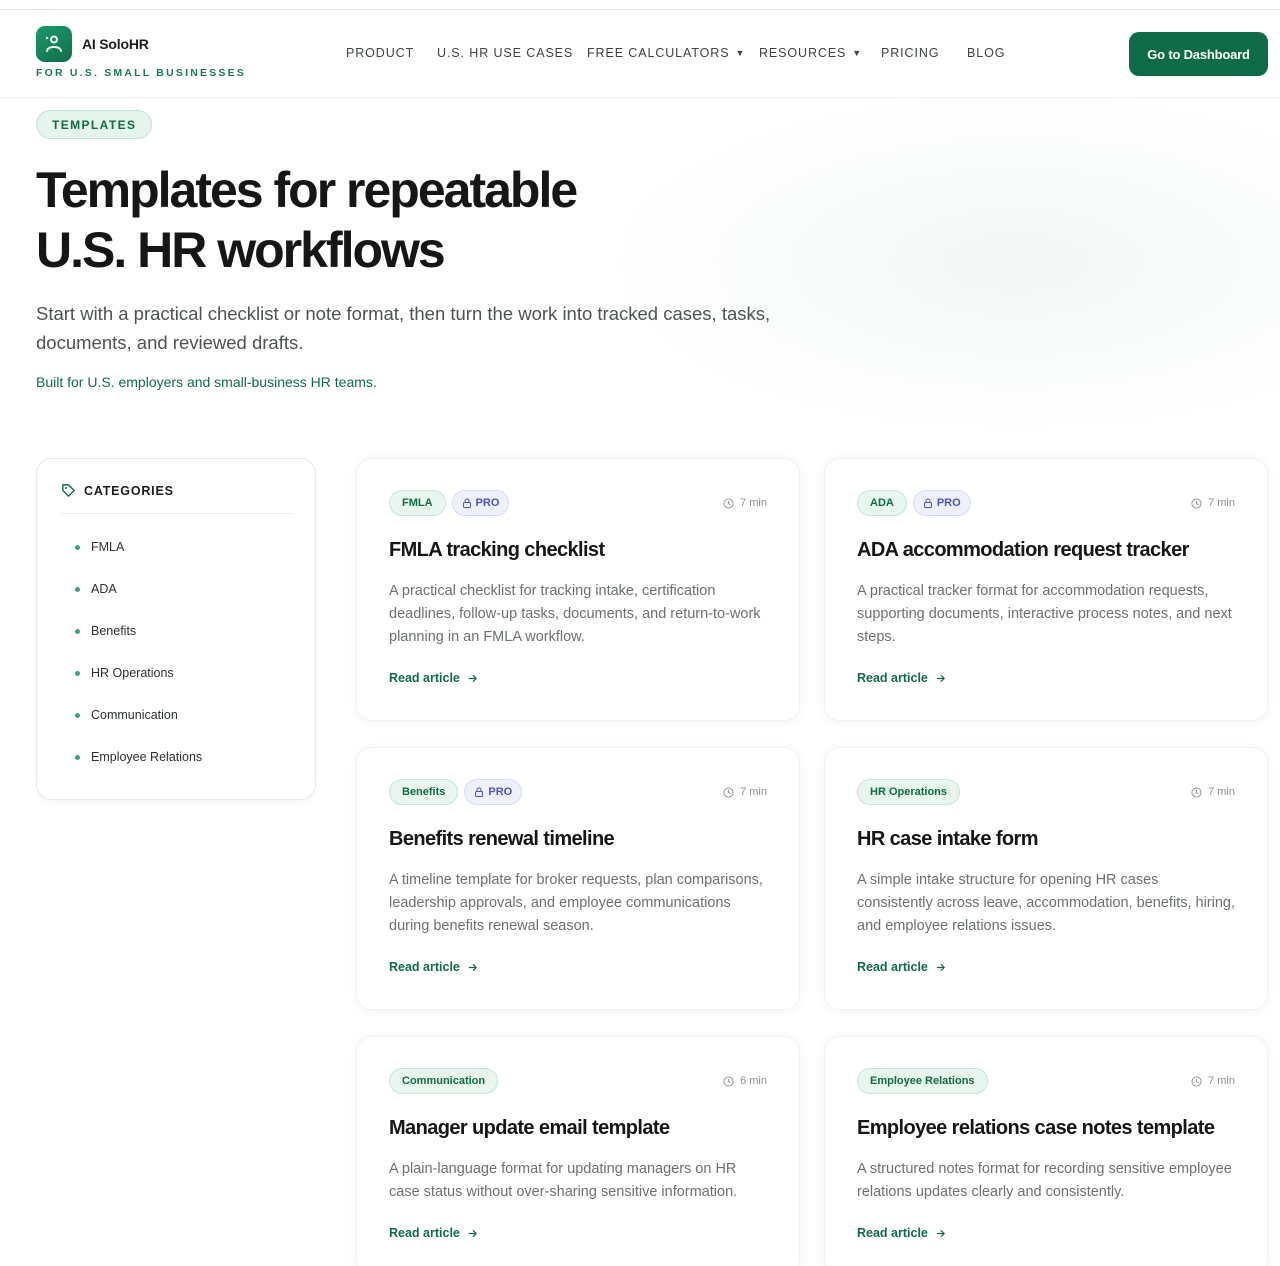 The width and height of the screenshot is (1280, 1266). I want to click on category-ada: ADA, so click(96, 589).